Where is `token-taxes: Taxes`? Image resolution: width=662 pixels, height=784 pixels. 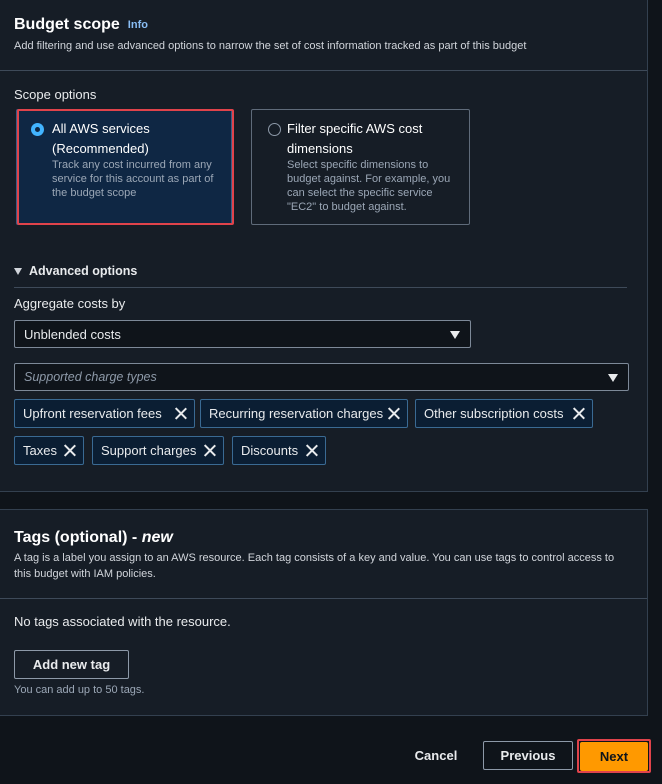 token-taxes: Taxes is located at coordinates (49, 450).